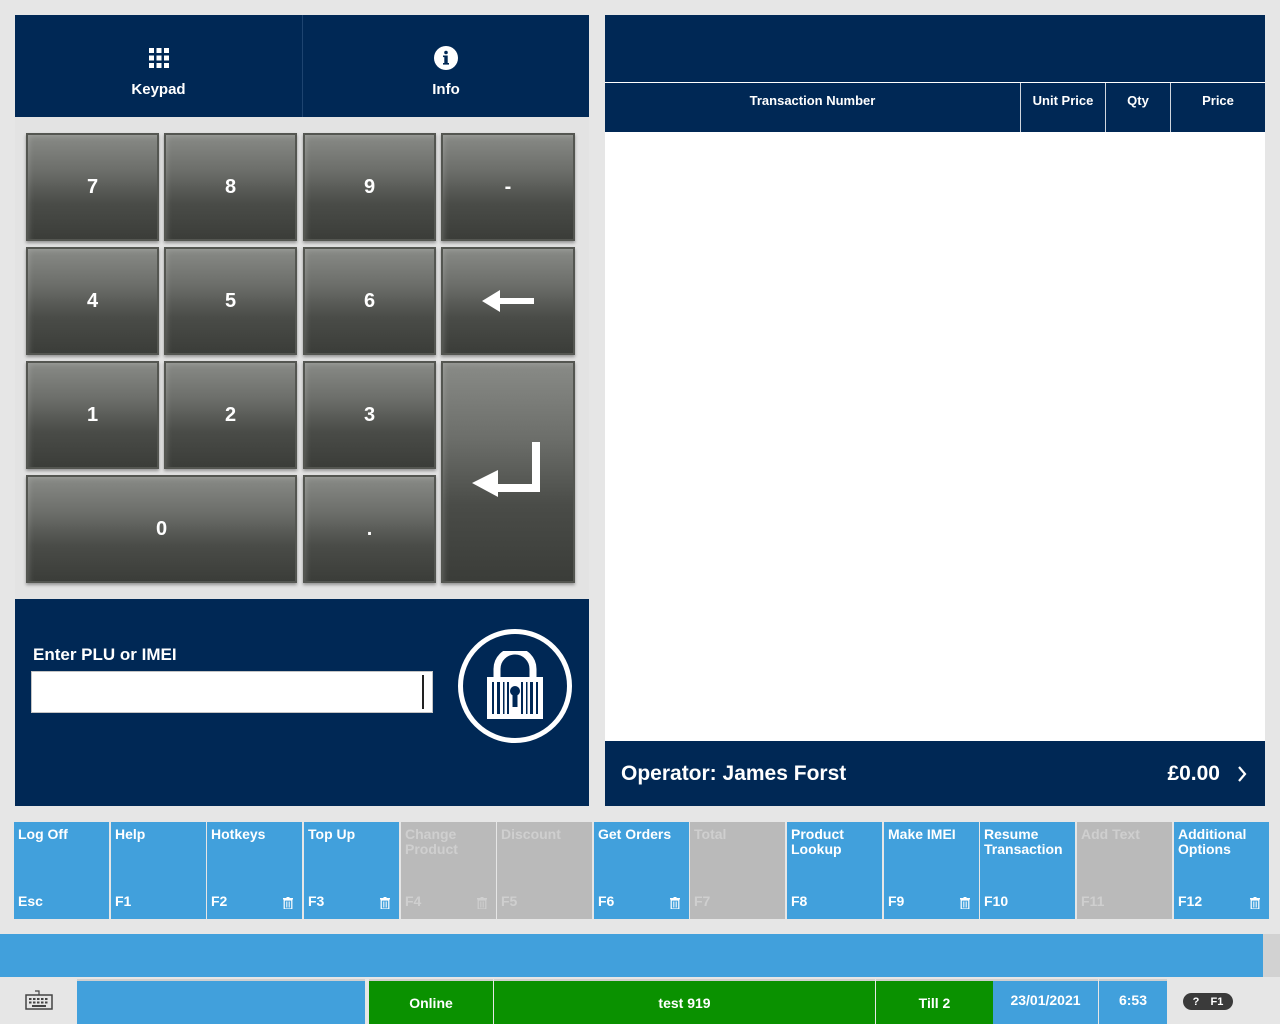 The image size is (1280, 1024). I want to click on fkey-label: Hotkeys, so click(238, 834).